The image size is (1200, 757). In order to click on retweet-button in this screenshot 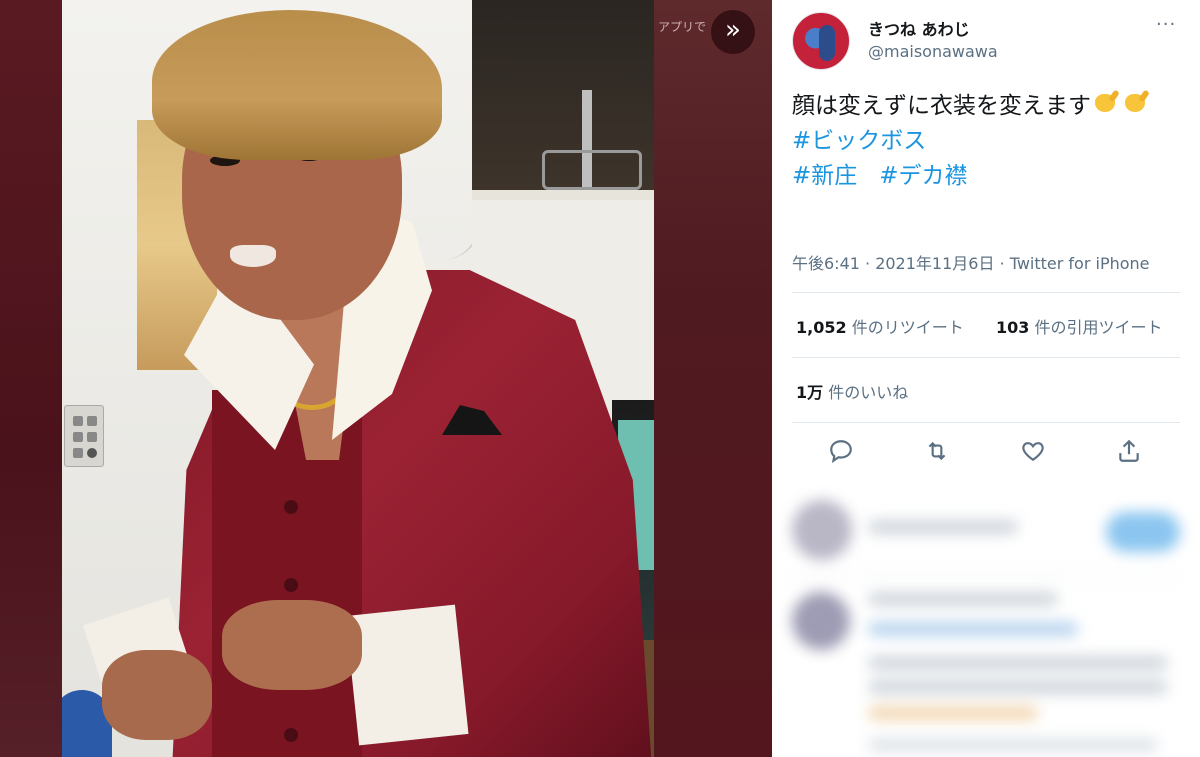, I will do `click(939, 453)`.